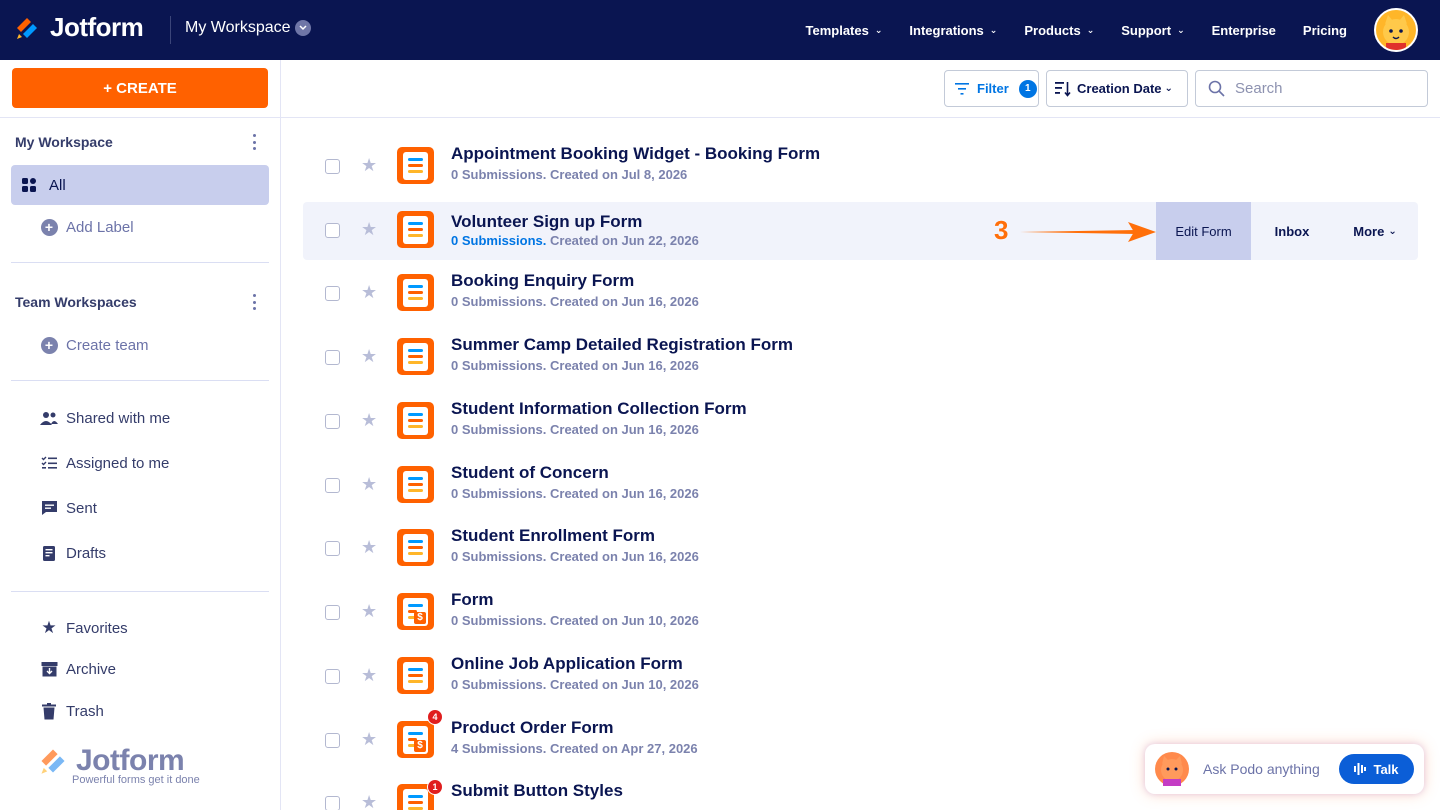 The width and height of the screenshot is (1440, 810). What do you see at coordinates (1203, 231) in the screenshot?
I see `edit-form-button: Edit Form` at bounding box center [1203, 231].